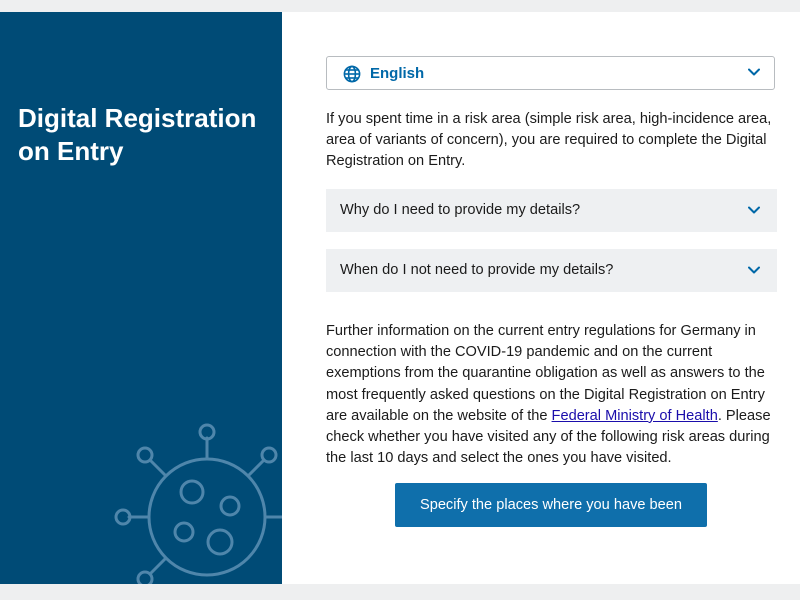 Image resolution: width=800 pixels, height=600 pixels. Describe the element at coordinates (551, 505) in the screenshot. I see `specify-places-button: Specify the places where you have been` at that location.